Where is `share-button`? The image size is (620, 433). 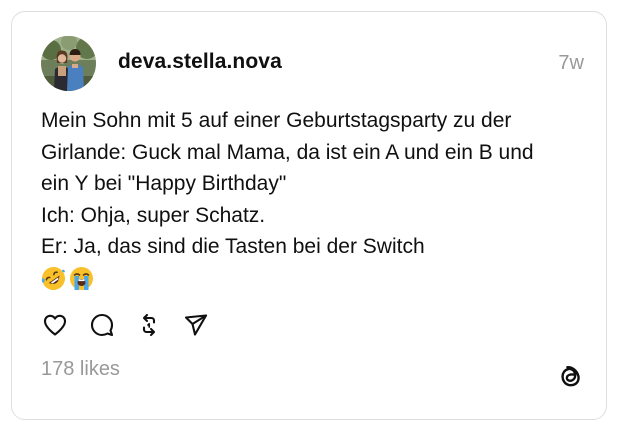
share-button is located at coordinates (196, 325).